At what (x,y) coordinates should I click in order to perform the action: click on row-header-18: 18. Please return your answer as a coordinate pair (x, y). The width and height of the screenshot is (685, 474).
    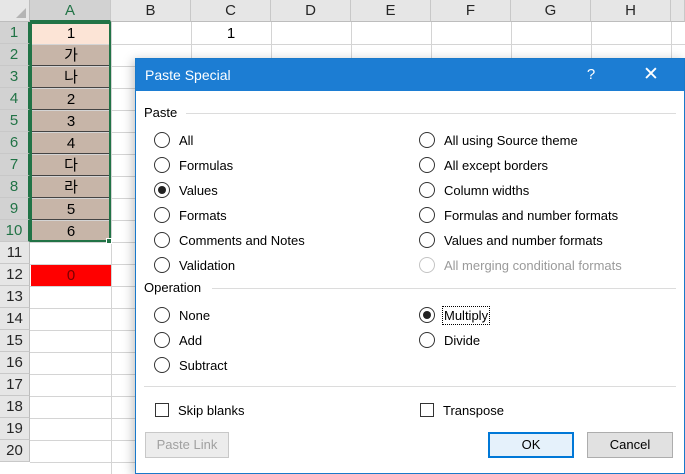
    Looking at the image, I should click on (15, 407).